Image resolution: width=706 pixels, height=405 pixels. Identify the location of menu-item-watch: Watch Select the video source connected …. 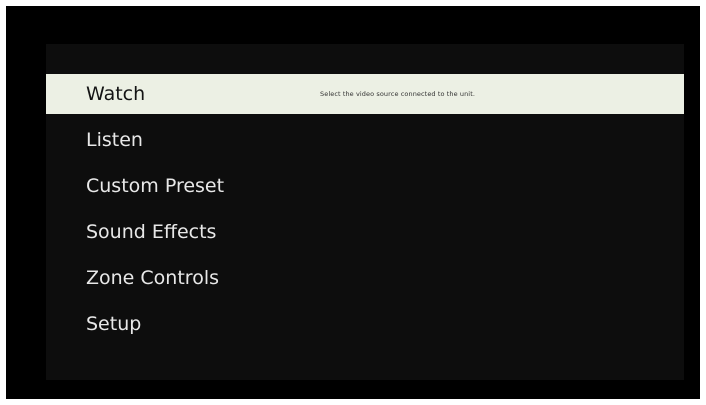
(365, 94).